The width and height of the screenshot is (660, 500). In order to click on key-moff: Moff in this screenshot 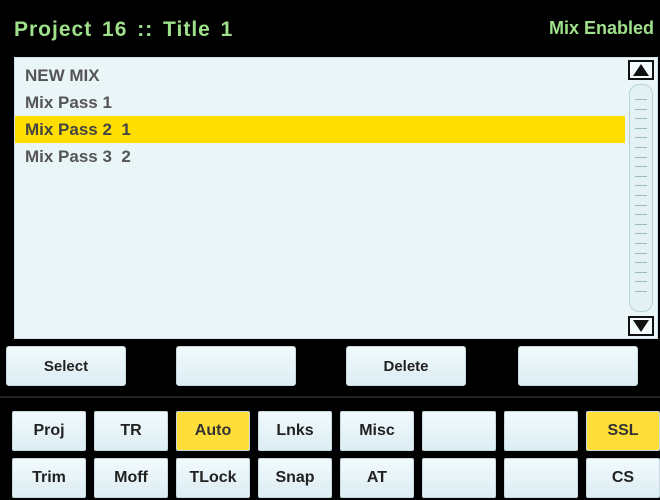, I will do `click(131, 478)`.